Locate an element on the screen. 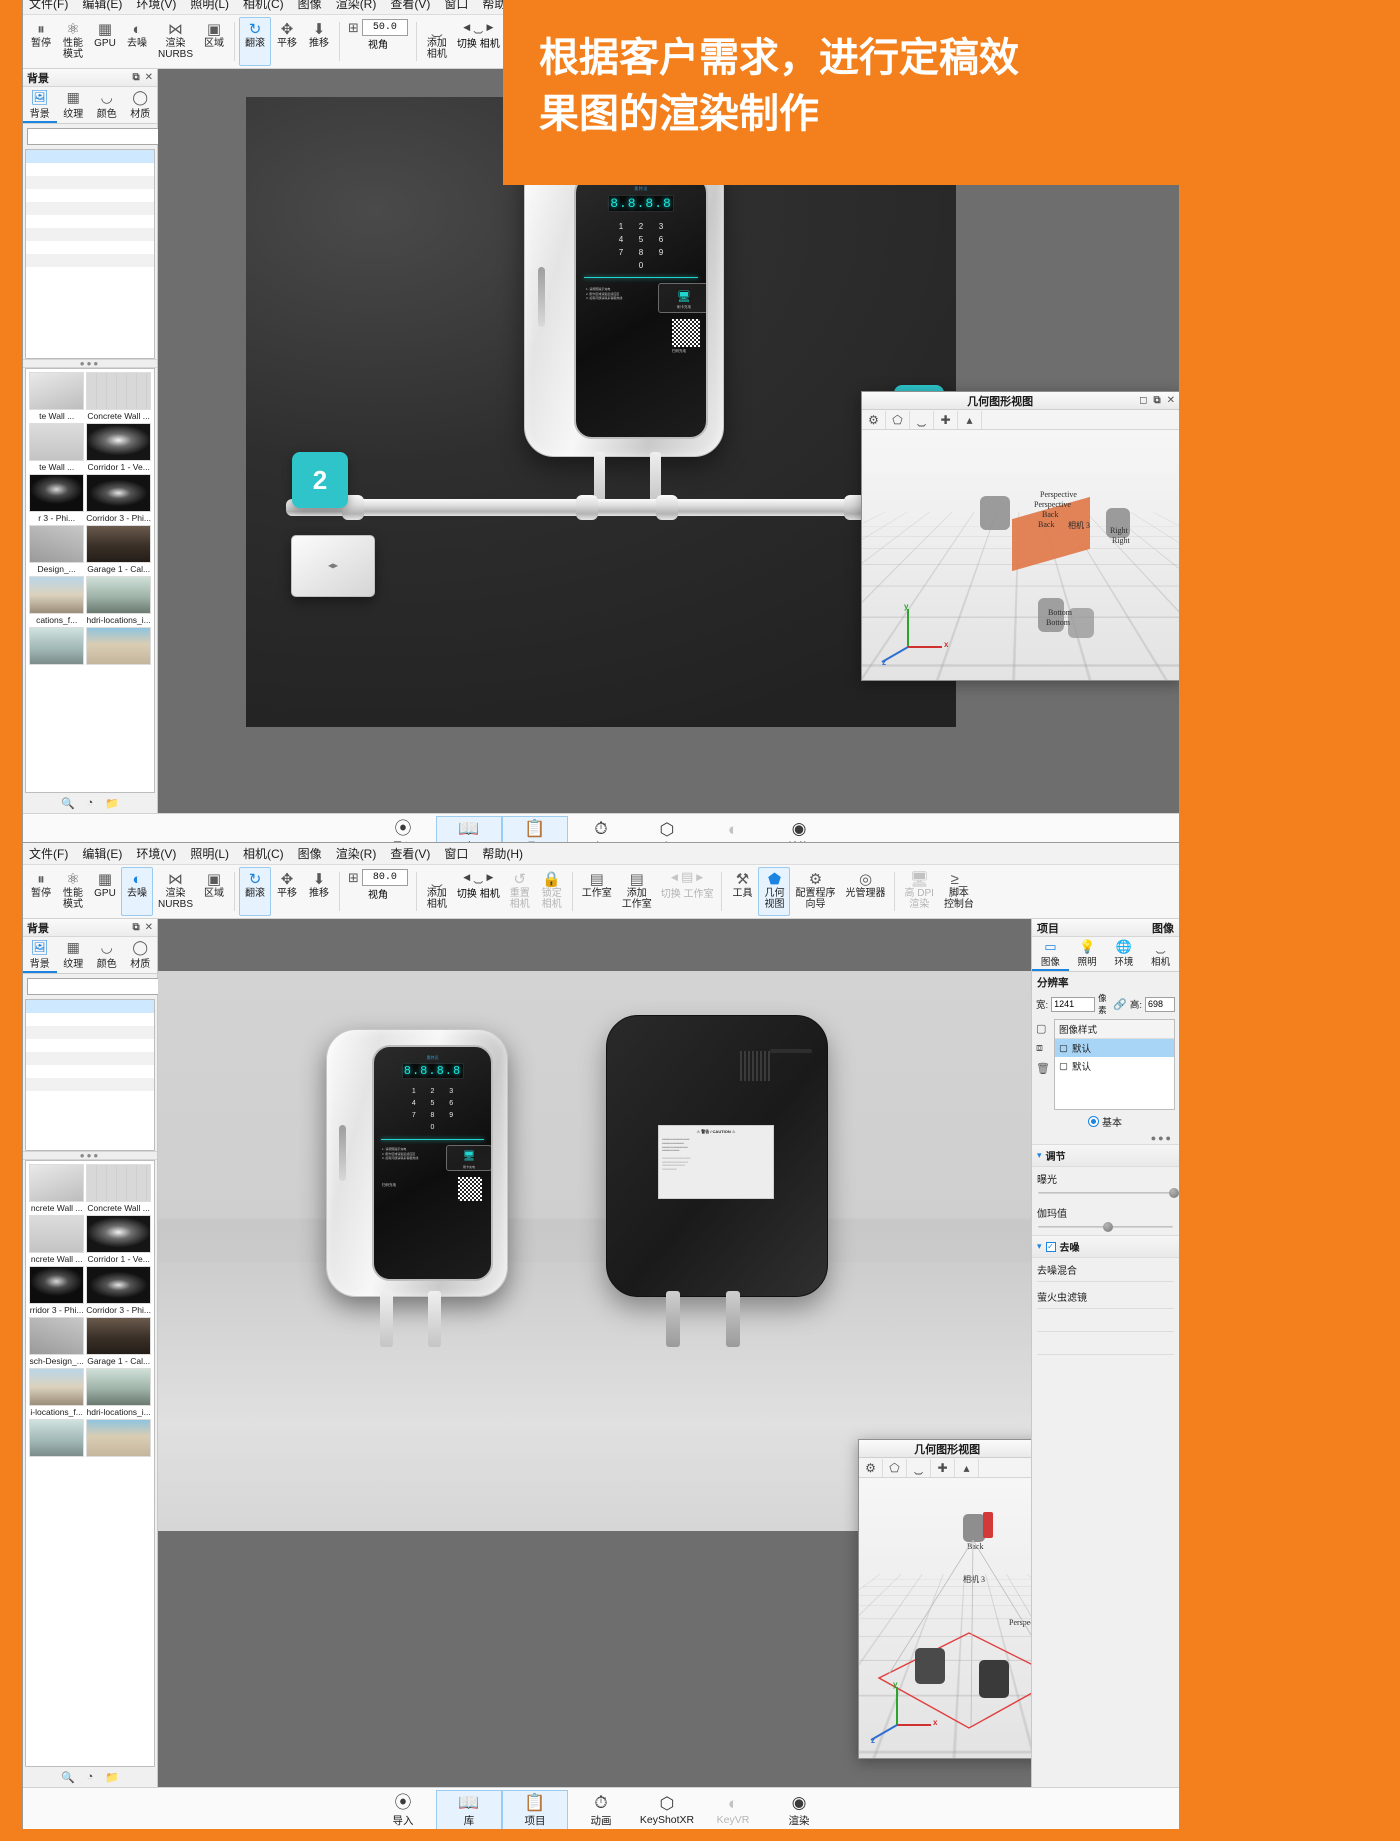 The image size is (1400, 1841). resolution-row: 宽: 像素 🔗 高: is located at coordinates (1105, 1005).